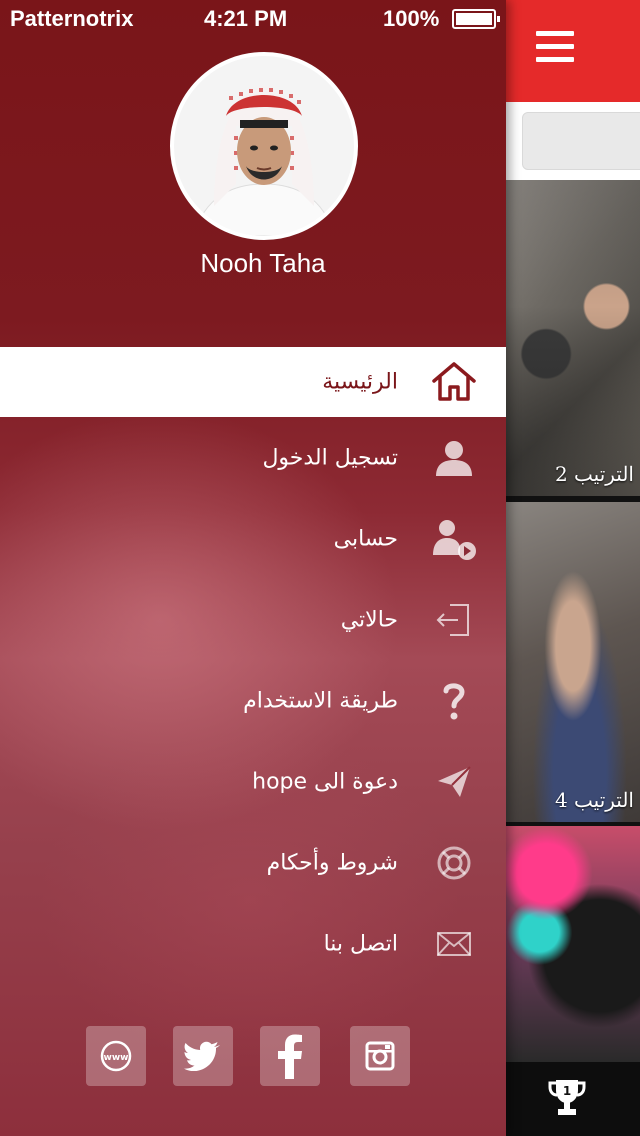 The height and width of the screenshot is (1136, 640). Describe the element at coordinates (332, 862) in the screenshot. I see `menu-item-label: شروط وأحكام` at that location.